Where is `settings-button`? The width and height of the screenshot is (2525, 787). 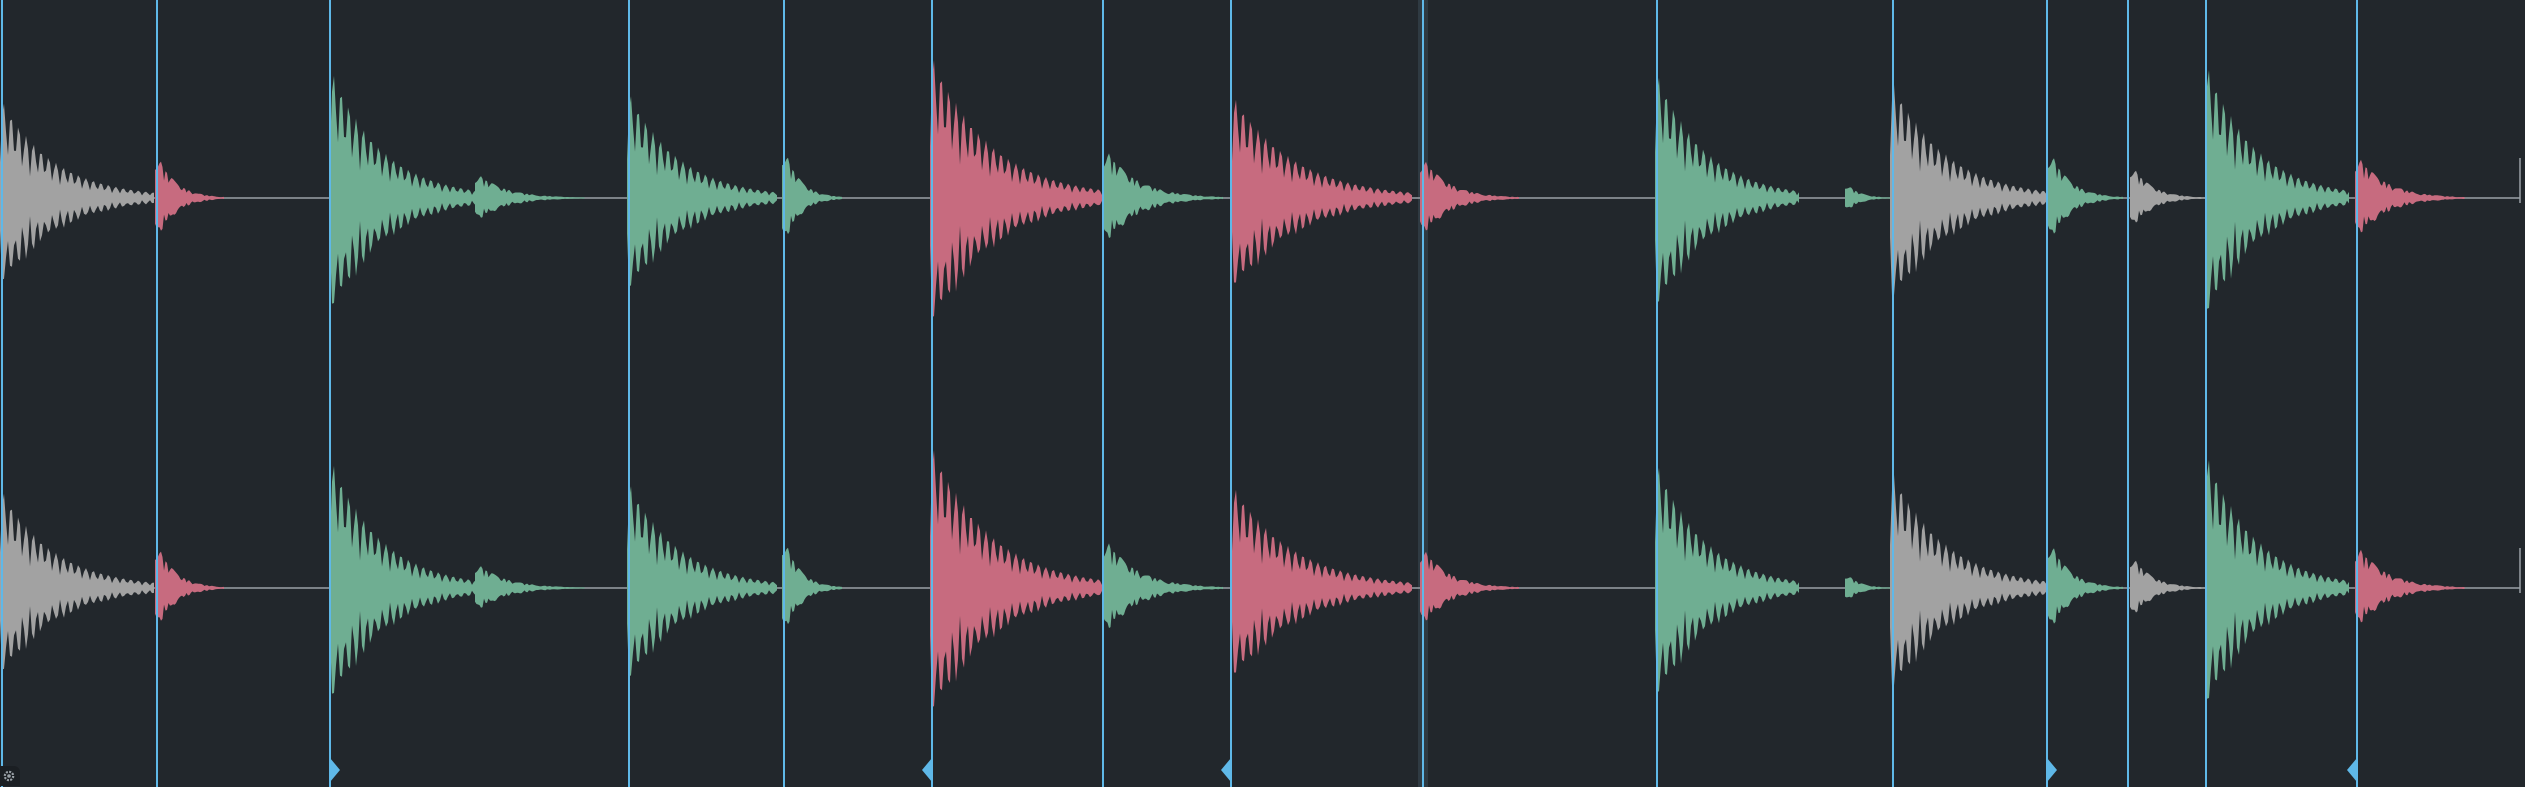
settings-button is located at coordinates (10, 776).